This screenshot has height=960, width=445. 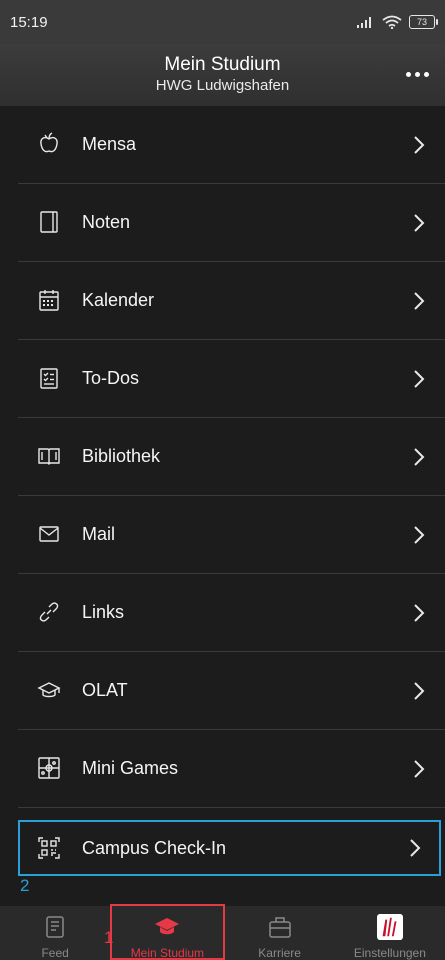 I want to click on checklist-icon, so click(x=49, y=378).